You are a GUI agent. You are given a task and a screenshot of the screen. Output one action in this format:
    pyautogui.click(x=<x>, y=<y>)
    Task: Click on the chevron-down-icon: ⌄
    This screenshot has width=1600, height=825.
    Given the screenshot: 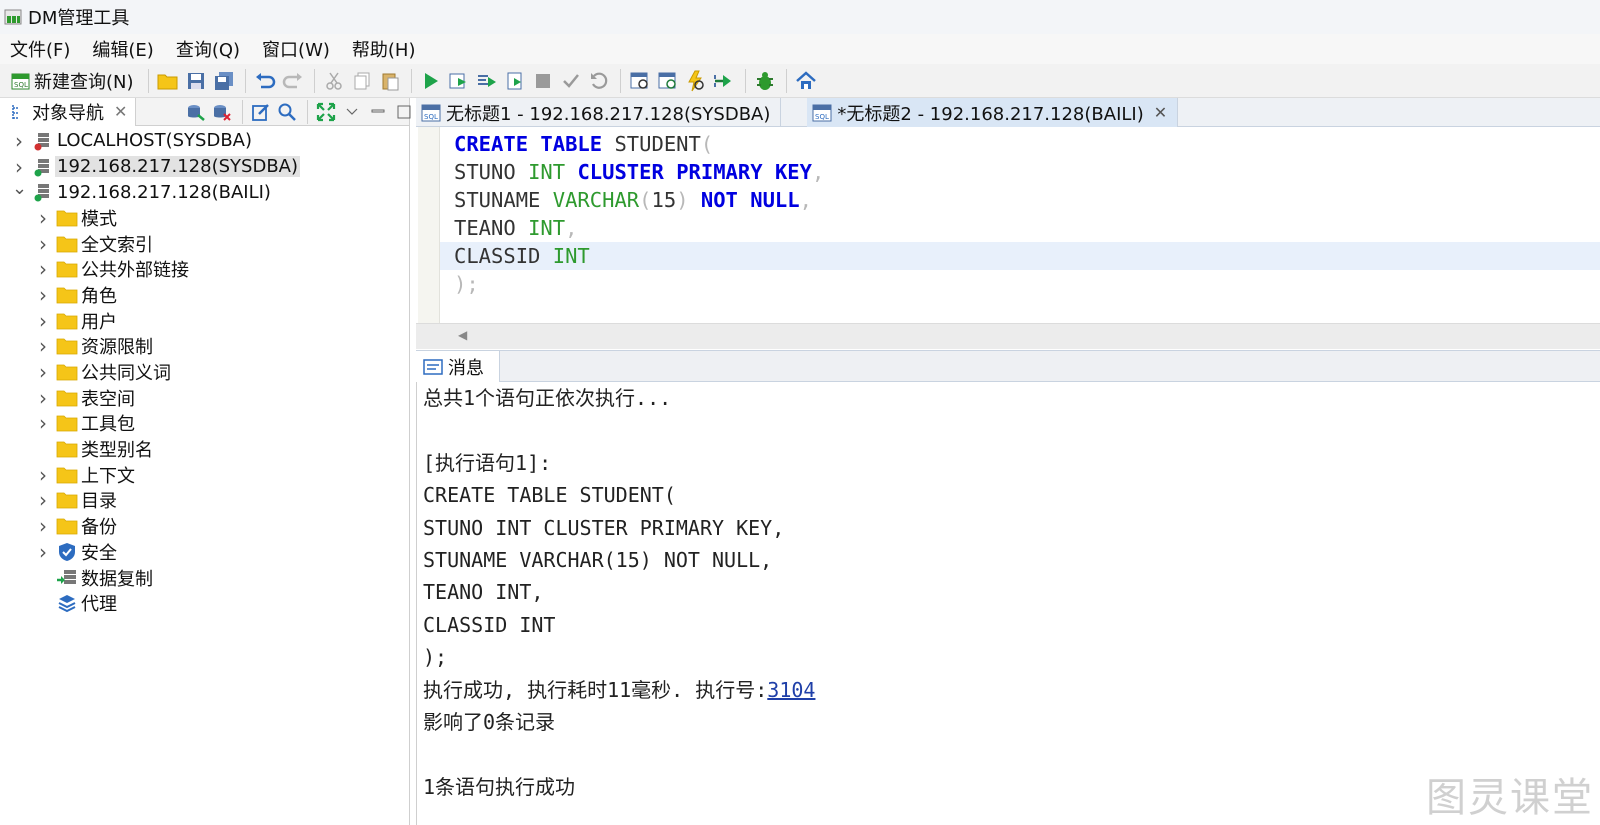 What is the action you would take?
    pyautogui.click(x=19, y=188)
    